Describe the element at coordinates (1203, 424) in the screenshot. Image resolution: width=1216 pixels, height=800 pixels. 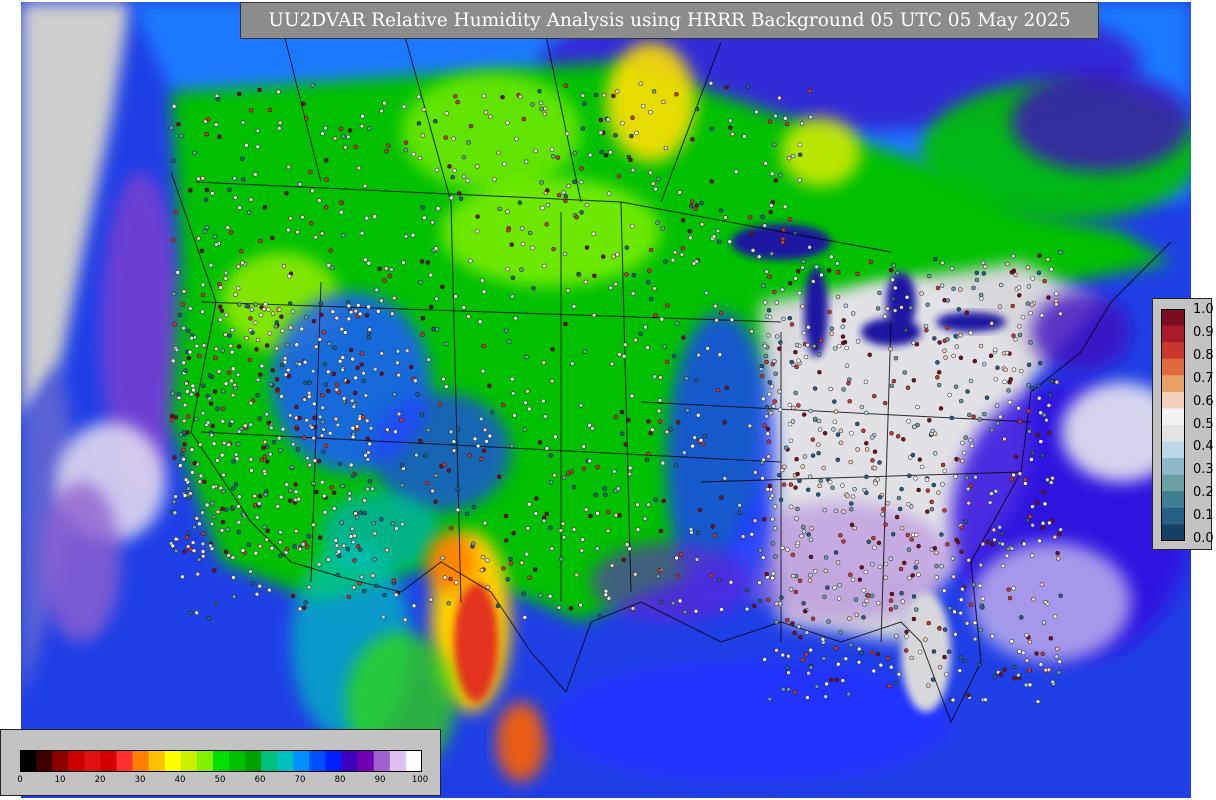
I see `legend-tick-label: 0.5` at that location.